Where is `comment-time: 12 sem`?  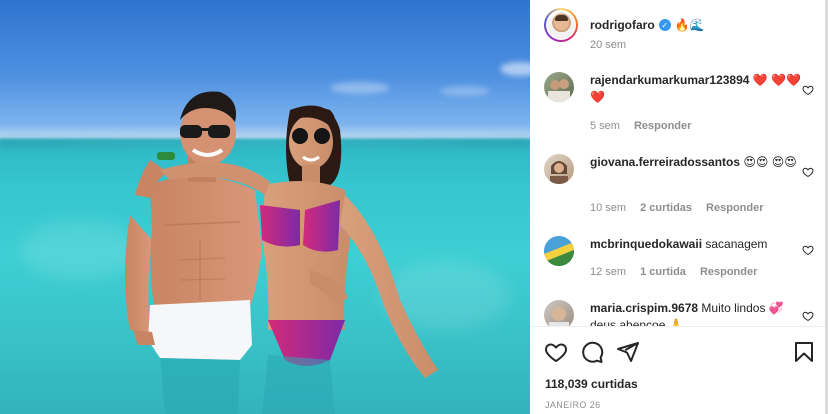 comment-time: 12 sem is located at coordinates (608, 272).